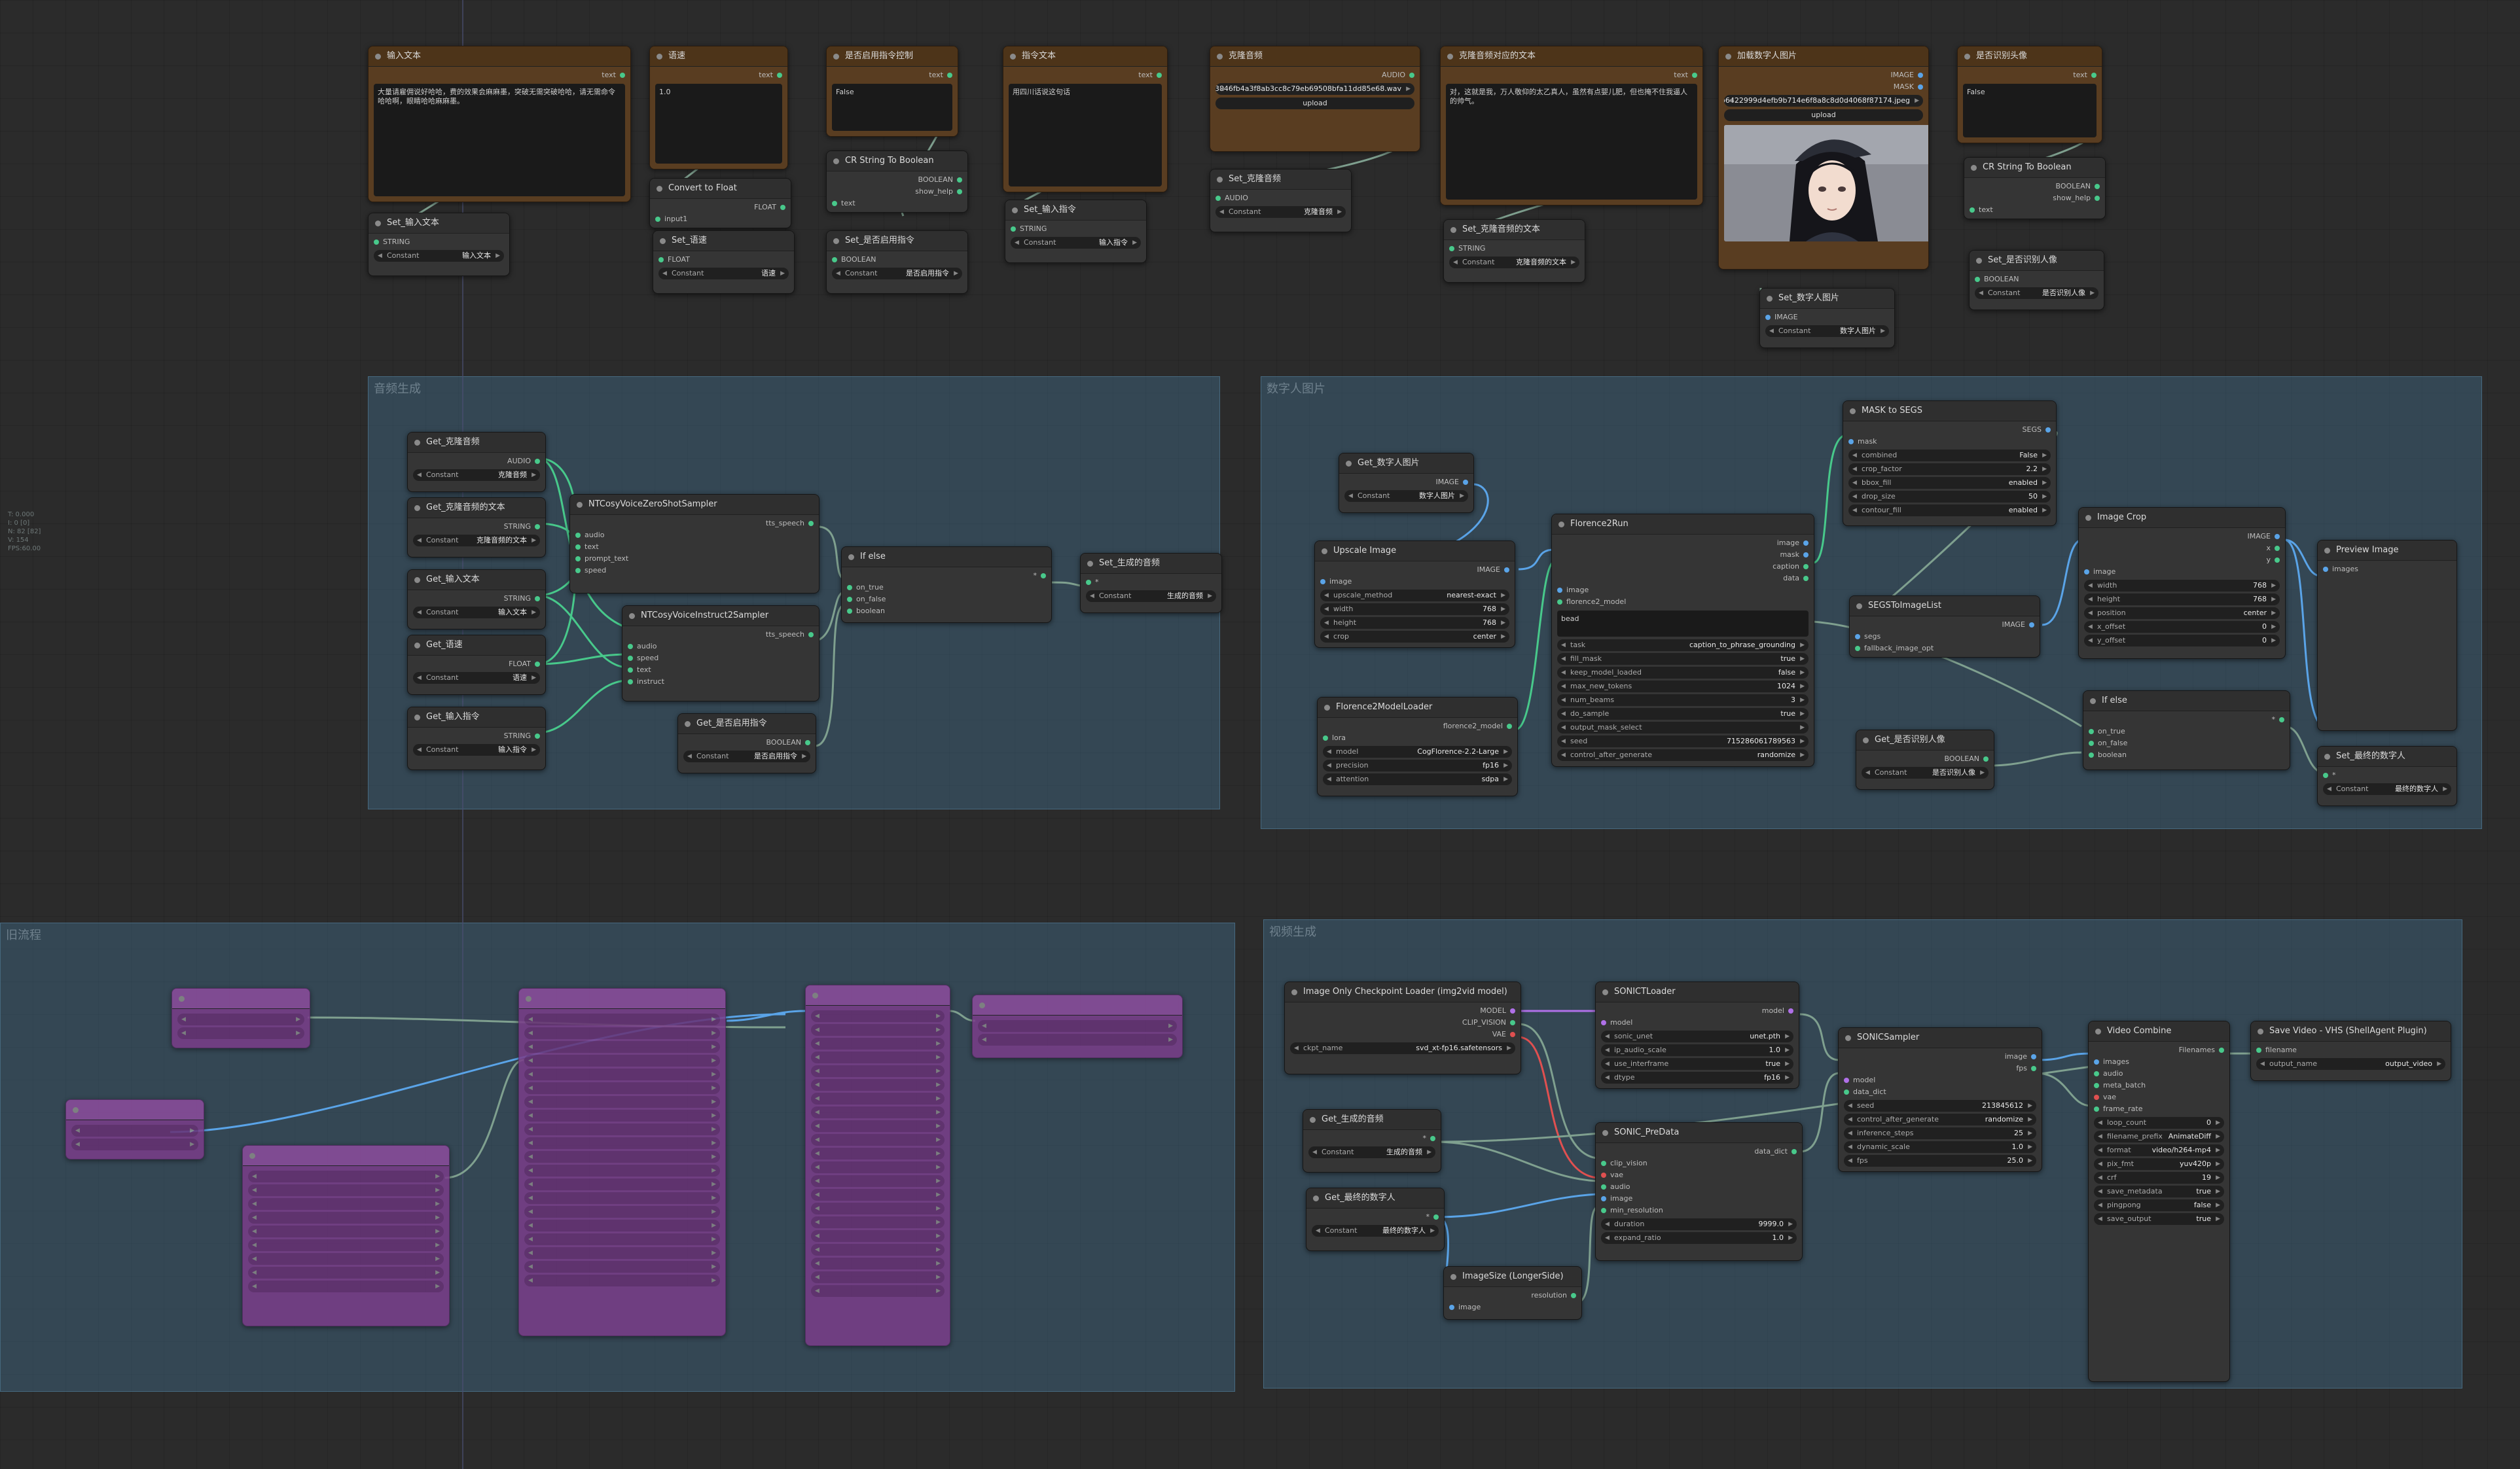  Describe the element at coordinates (1683, 567) in the screenshot. I see `output-slot: caption` at that location.